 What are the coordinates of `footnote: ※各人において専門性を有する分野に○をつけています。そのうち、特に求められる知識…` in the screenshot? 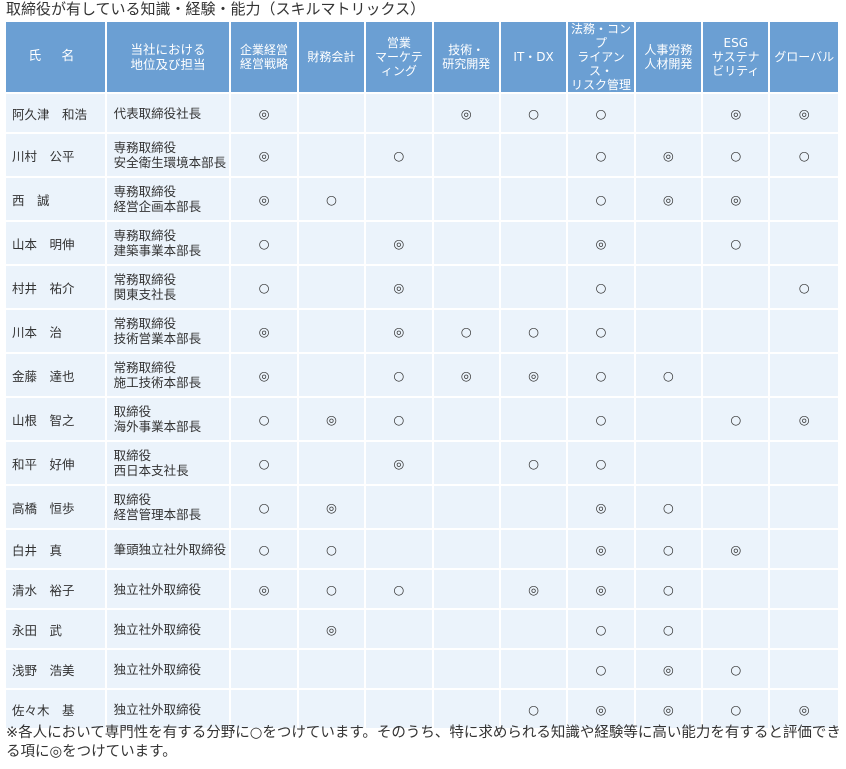 It's located at (423, 742).